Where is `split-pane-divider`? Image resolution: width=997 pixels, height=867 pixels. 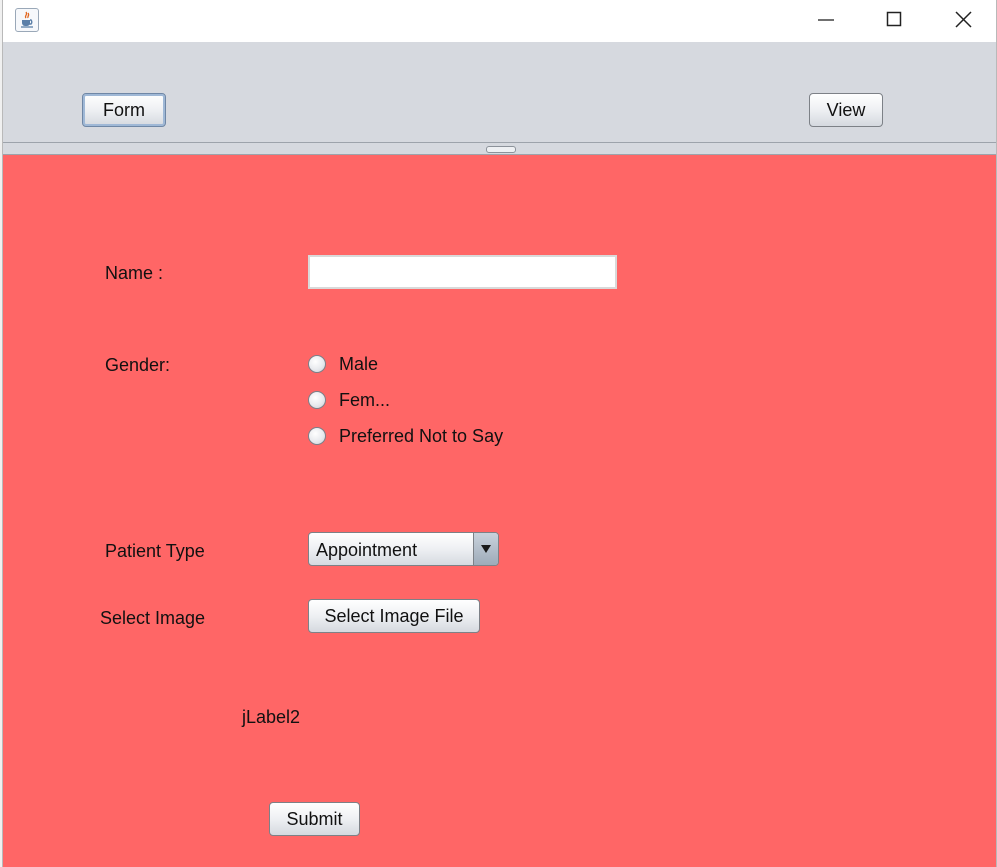 split-pane-divider is located at coordinates (499, 148).